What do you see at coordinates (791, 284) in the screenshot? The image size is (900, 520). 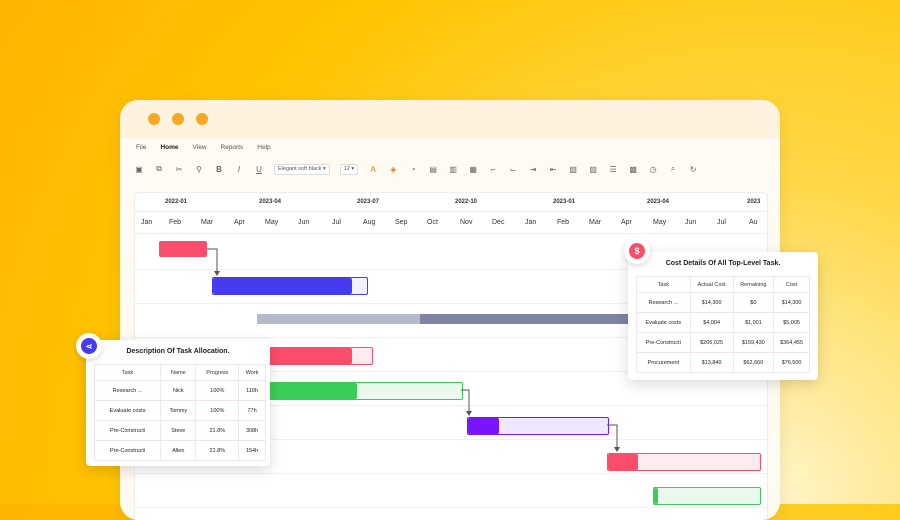 I see `column-header: Cost` at bounding box center [791, 284].